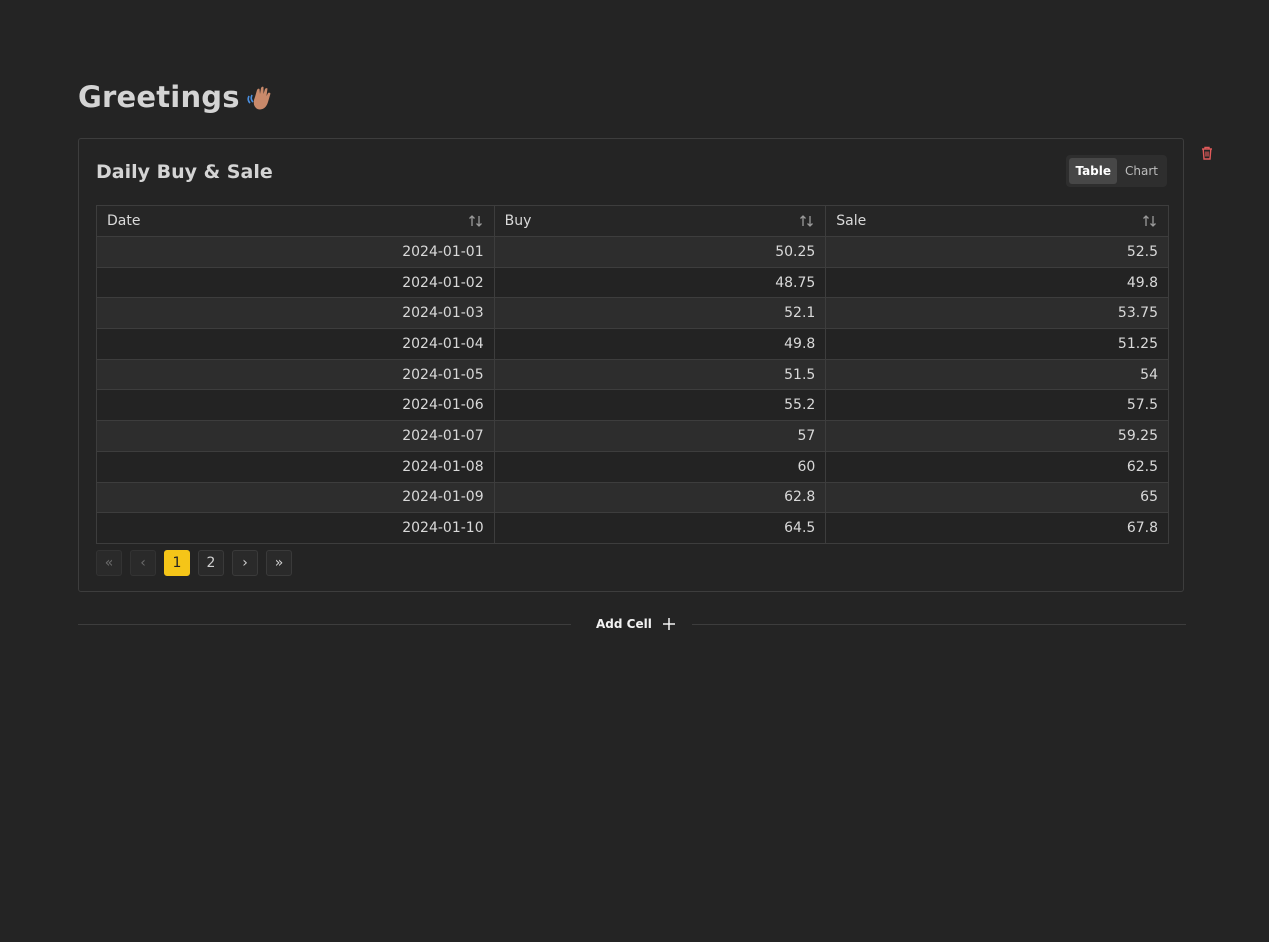  Describe the element at coordinates (295, 405) in the screenshot. I see `cell-date: 2024-01-06` at that location.